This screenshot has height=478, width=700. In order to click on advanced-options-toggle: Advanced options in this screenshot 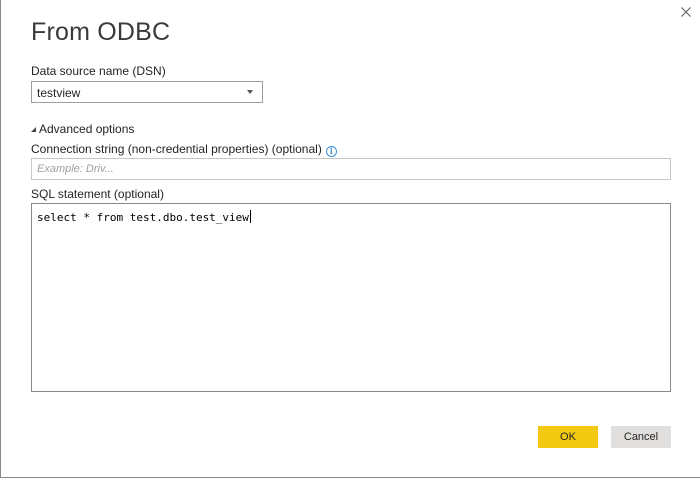, I will do `click(82, 129)`.